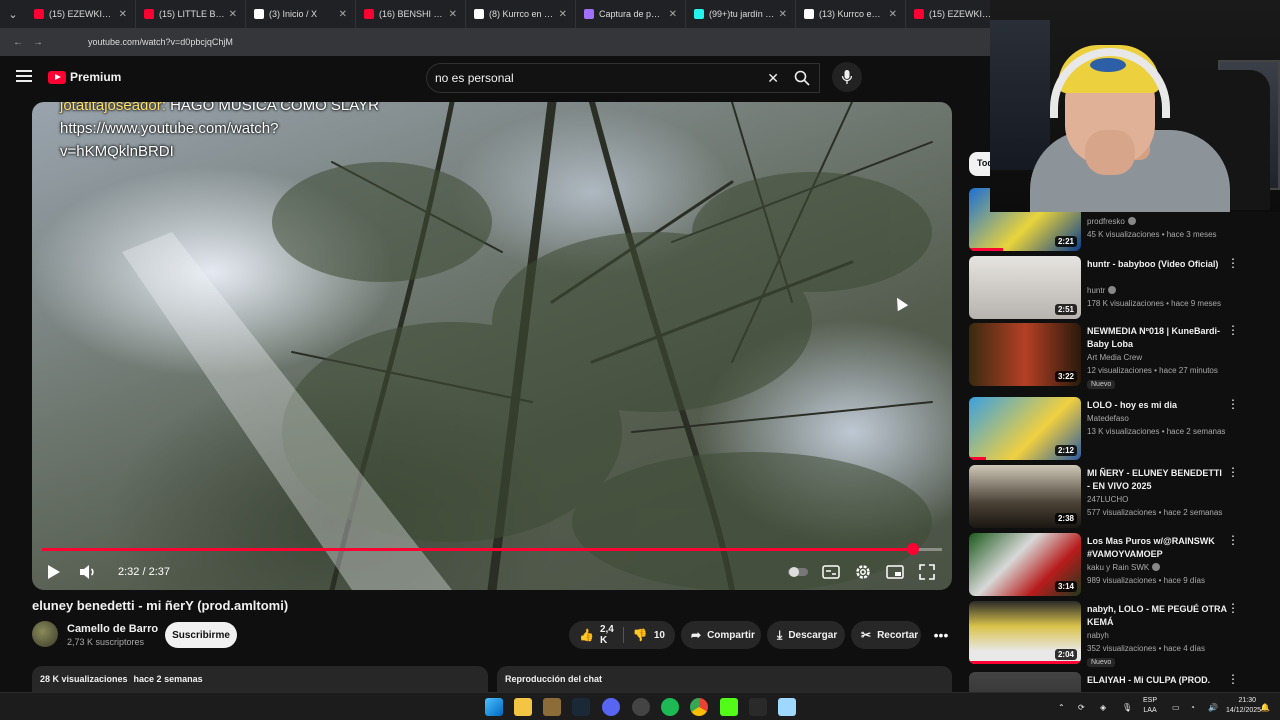  Describe the element at coordinates (1157, 616) in the screenshot. I see `recommendation-title: nabyh, LOLO - ME PEGUÉ OTRA KEMÁ` at that location.